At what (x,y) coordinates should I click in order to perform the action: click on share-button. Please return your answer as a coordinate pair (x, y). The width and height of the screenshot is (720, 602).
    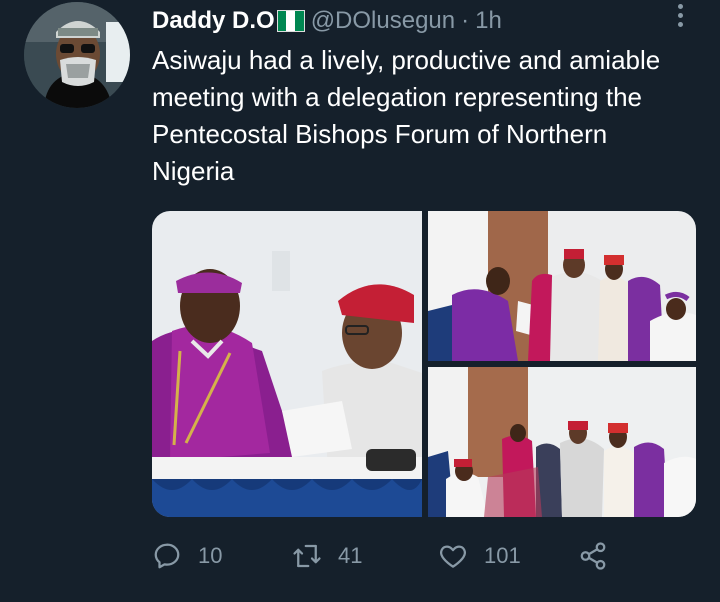
    Looking at the image, I should click on (601, 556).